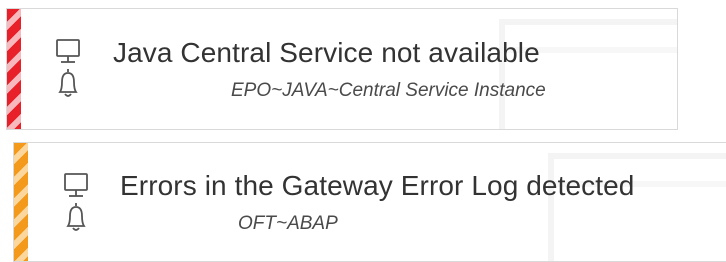  What do you see at coordinates (377, 186) in the screenshot?
I see `alert-title: Errors in the Gateway Error Log detected` at bounding box center [377, 186].